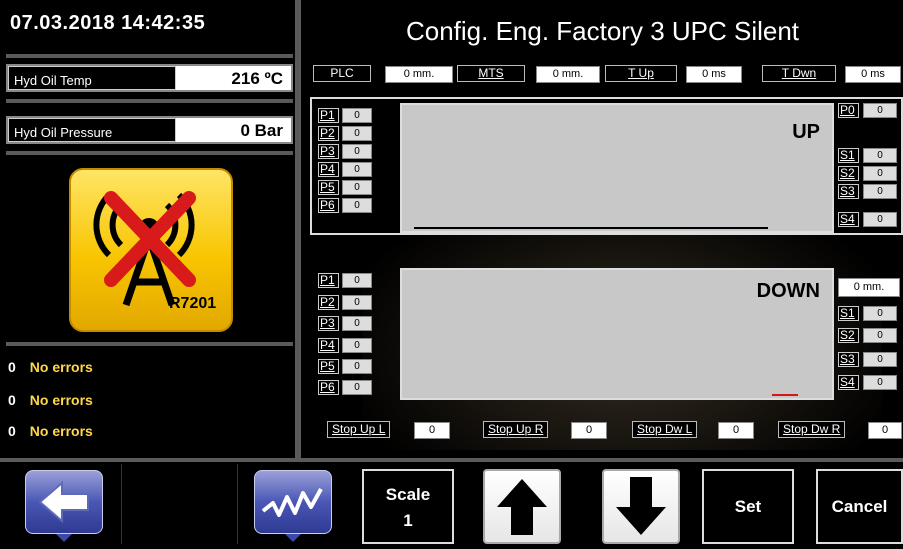  Describe the element at coordinates (257, 78) in the screenshot. I see `sensor-value: 216 ºC` at that location.